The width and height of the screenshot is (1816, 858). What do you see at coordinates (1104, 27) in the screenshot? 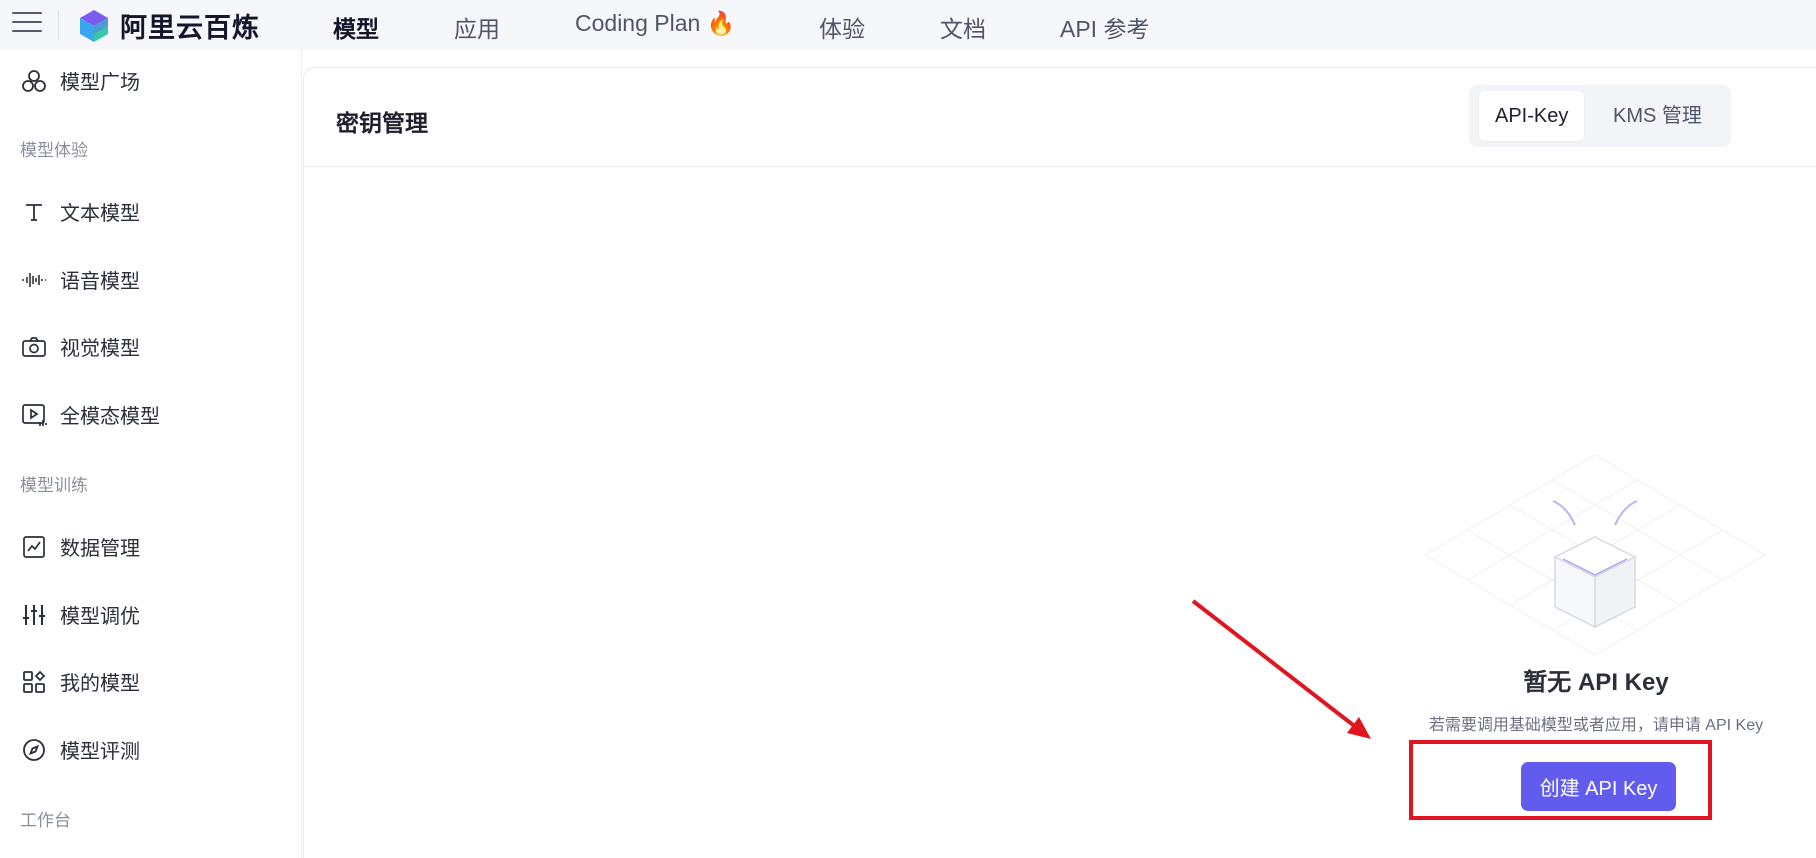
I see `nav-api-reference: API 参考` at bounding box center [1104, 27].